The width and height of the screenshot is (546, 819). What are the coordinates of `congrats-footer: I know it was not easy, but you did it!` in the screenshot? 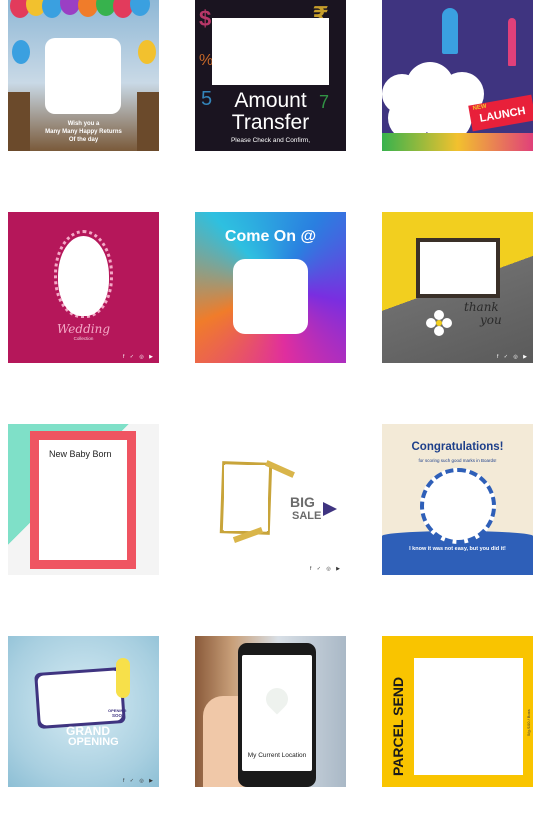 It's located at (457, 549).